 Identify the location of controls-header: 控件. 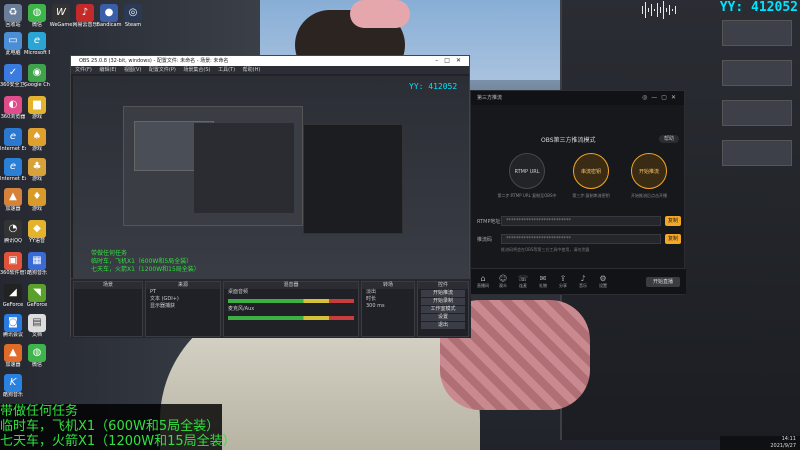
(443, 285).